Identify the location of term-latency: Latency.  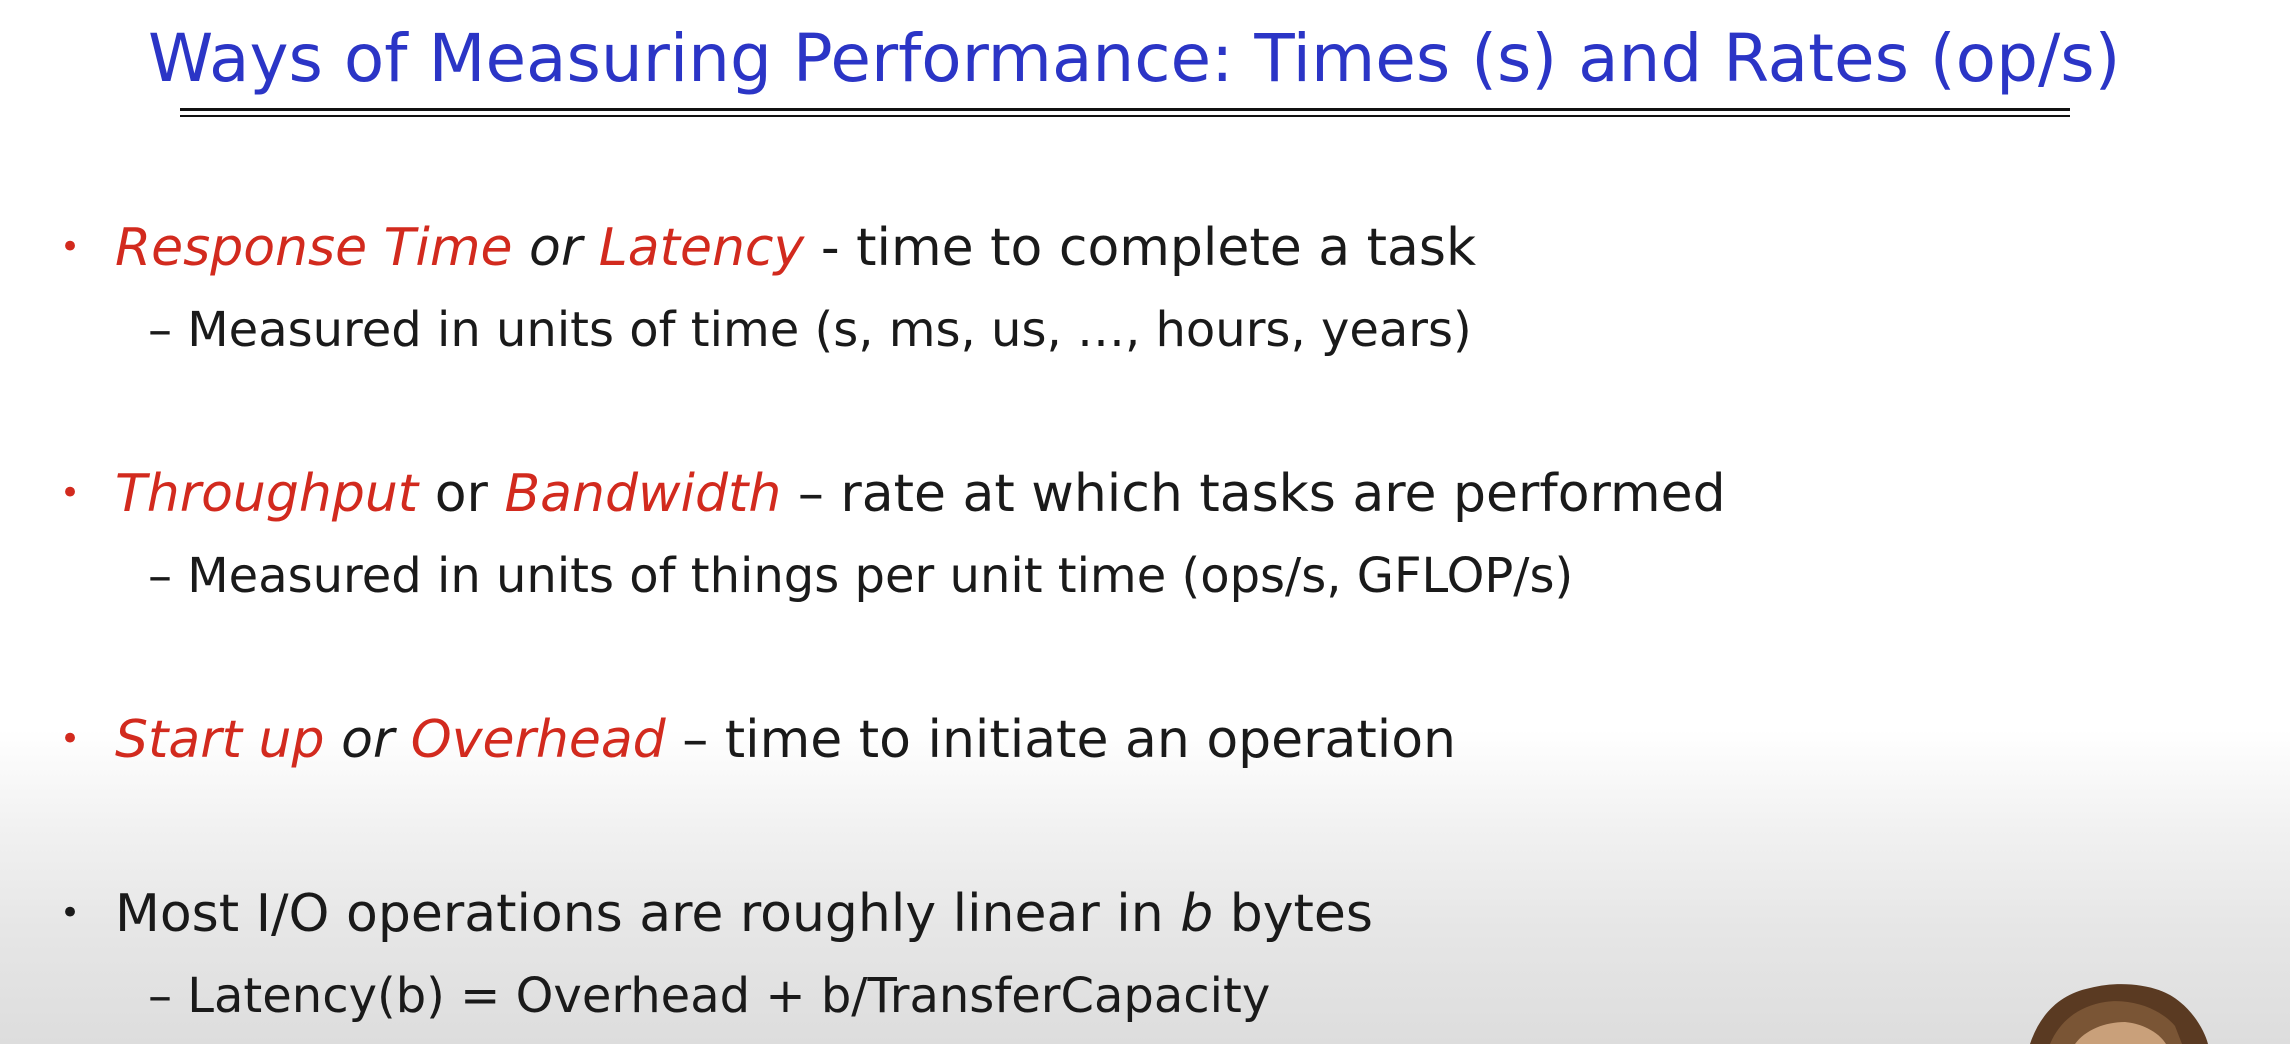
(701, 248).